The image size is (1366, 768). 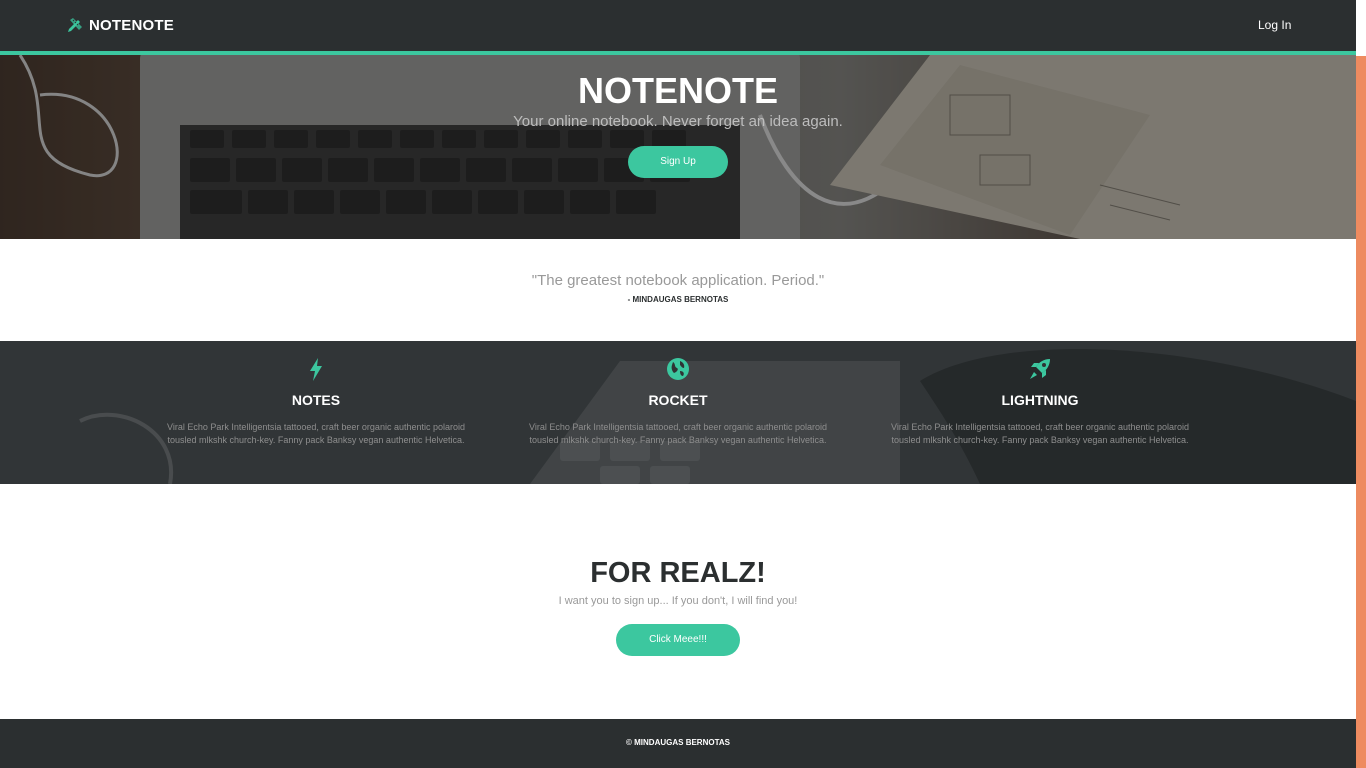 I want to click on feature-title: ROCKET, so click(x=678, y=400).